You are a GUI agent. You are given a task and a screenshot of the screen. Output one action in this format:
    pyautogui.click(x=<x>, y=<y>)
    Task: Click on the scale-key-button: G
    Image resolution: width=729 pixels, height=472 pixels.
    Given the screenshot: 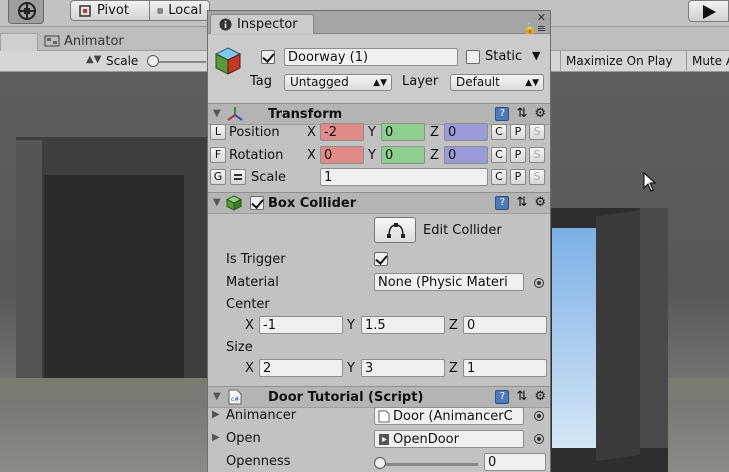 What is the action you would take?
    pyautogui.click(x=218, y=177)
    